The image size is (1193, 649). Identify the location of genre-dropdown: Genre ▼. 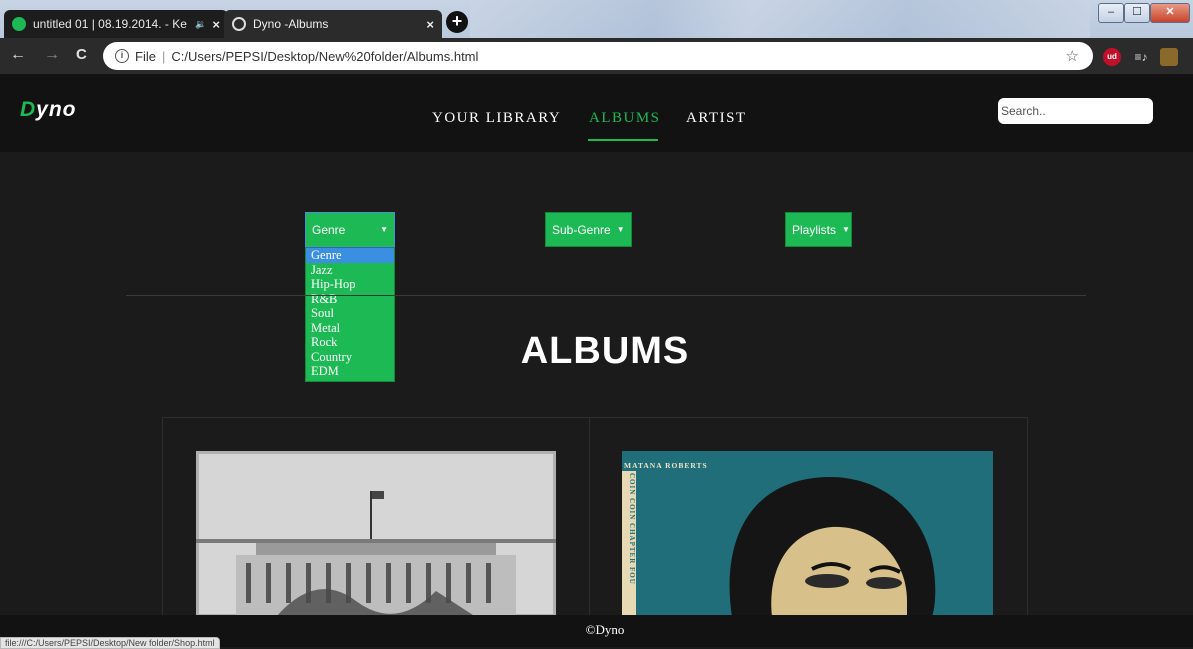
(350, 229).